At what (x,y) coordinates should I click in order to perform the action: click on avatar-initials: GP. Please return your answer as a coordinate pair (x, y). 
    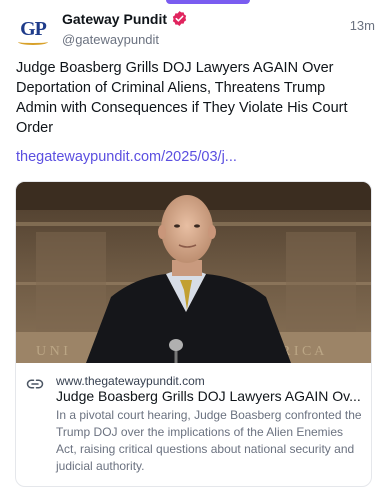
    Looking at the image, I should click on (33, 28).